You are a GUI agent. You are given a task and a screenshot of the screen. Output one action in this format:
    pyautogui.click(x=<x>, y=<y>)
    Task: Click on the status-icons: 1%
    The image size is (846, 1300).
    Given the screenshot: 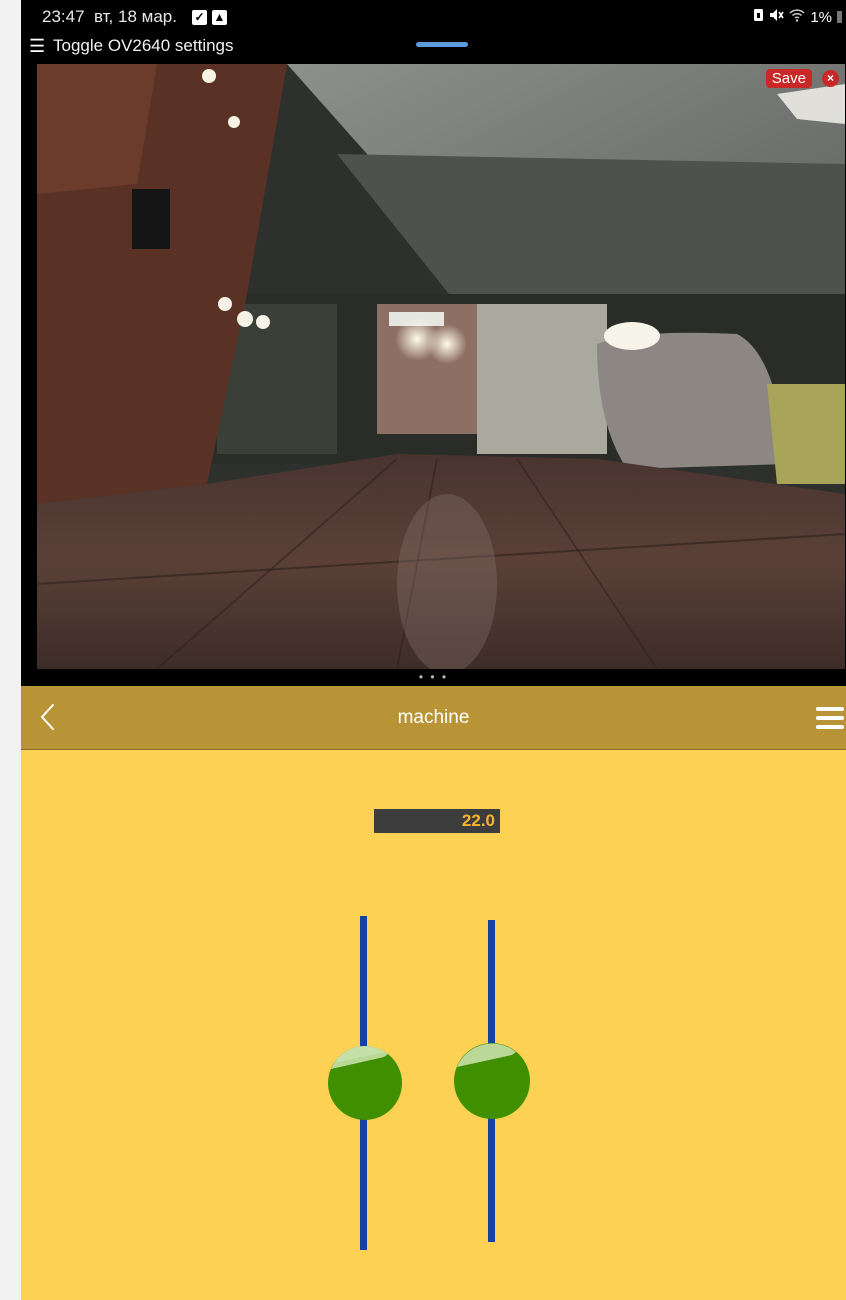 What is the action you would take?
    pyautogui.click(x=797, y=17)
    